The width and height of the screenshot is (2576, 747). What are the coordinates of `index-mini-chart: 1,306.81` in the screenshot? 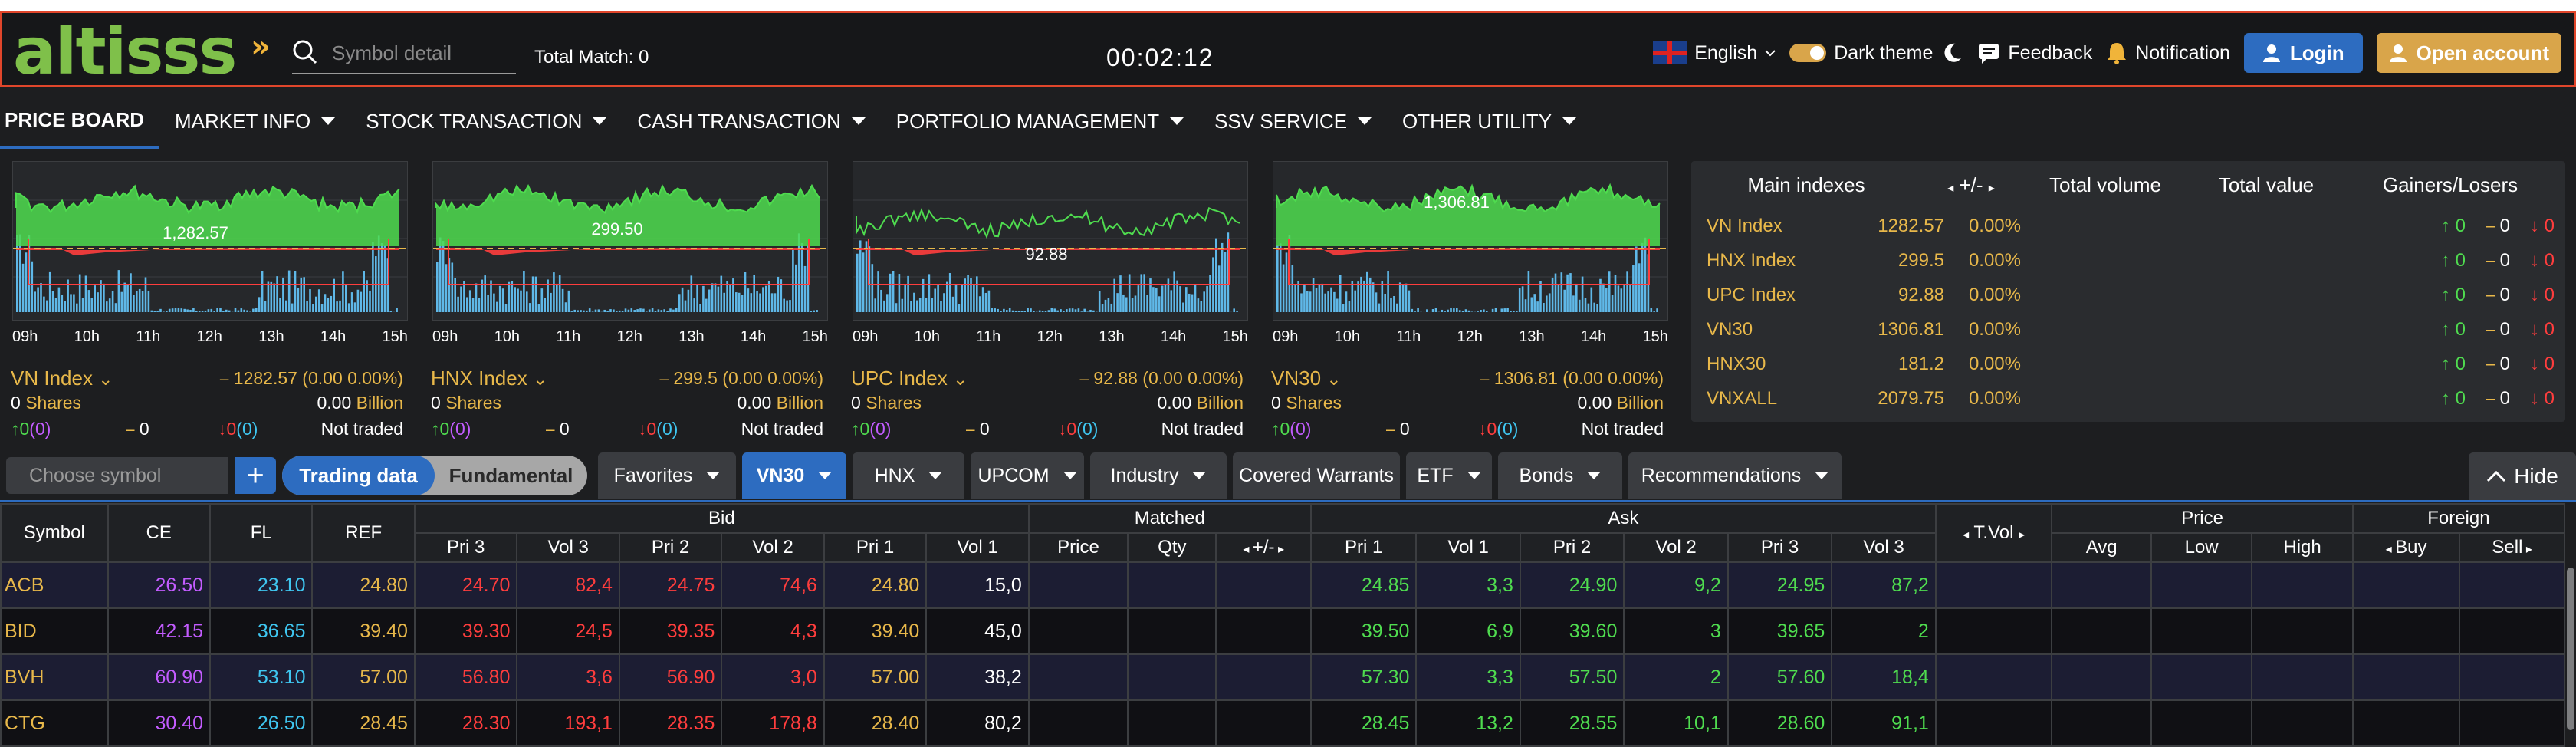 It's located at (1470, 241).